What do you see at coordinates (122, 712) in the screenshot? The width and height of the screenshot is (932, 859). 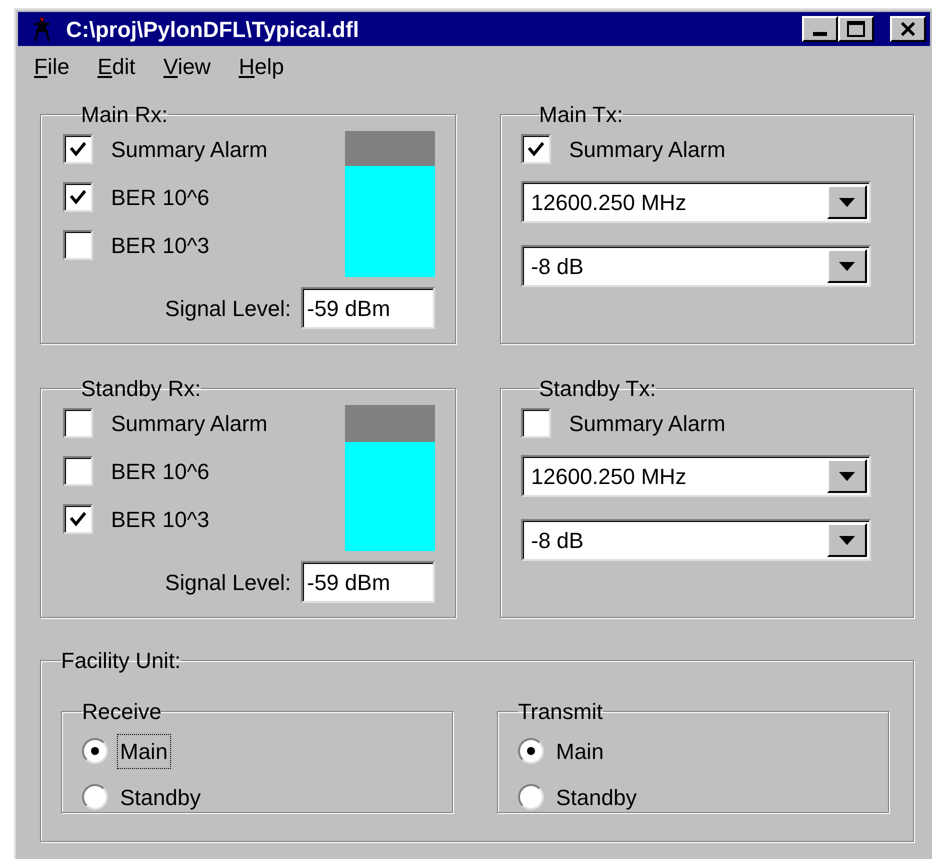 I see `group-title: Receive` at bounding box center [122, 712].